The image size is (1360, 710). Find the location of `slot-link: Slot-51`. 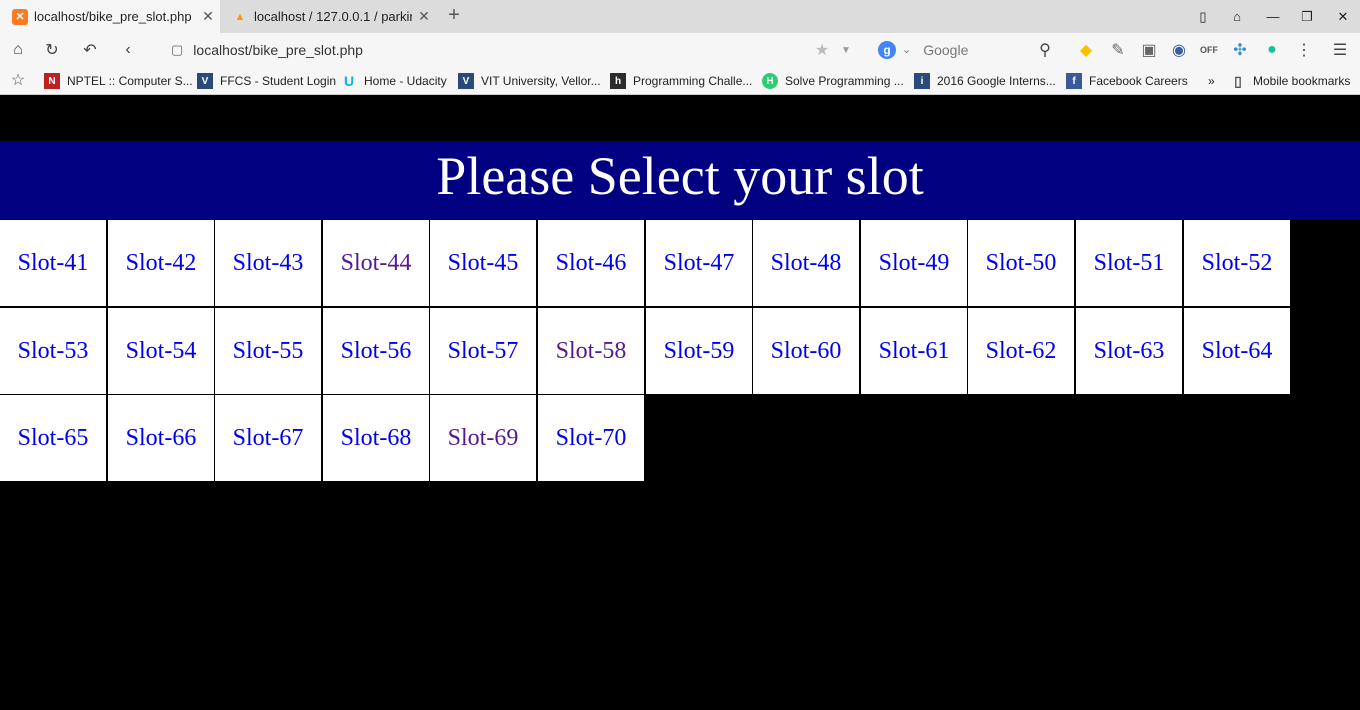

slot-link: Slot-51 is located at coordinates (1129, 263).